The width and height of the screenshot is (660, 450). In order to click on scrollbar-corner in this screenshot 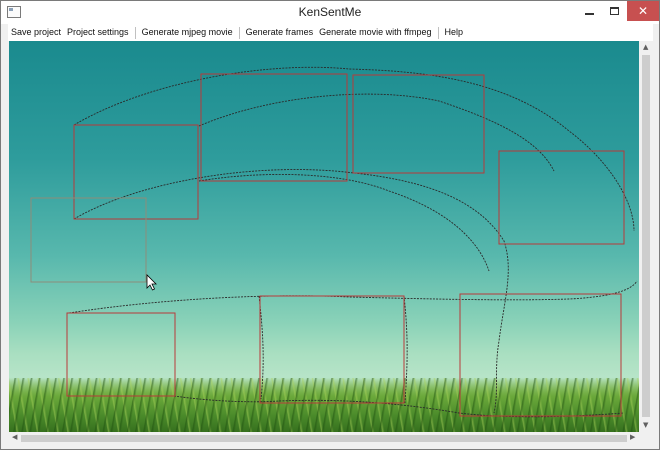, I will do `click(646, 438)`.